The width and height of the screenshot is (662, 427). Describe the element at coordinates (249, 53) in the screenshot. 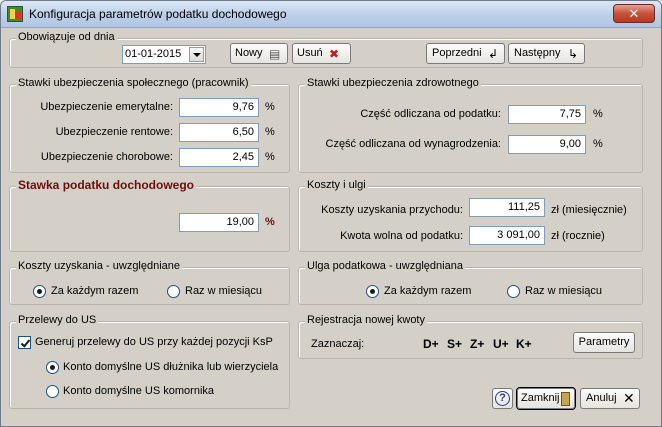

I see `new-button-label: Nowy` at that location.